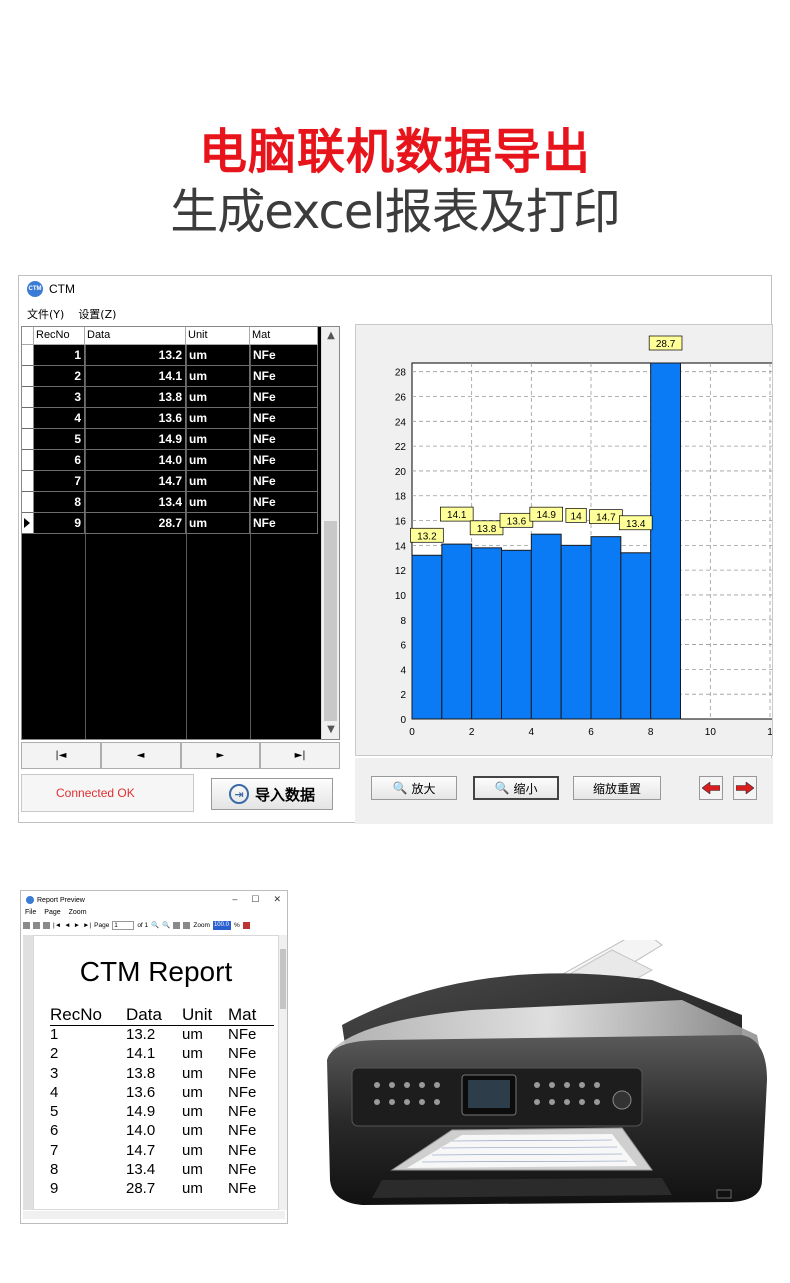 The image size is (790, 1283). What do you see at coordinates (87, 925) in the screenshot?
I see `nav-last-icon: ►|` at bounding box center [87, 925].